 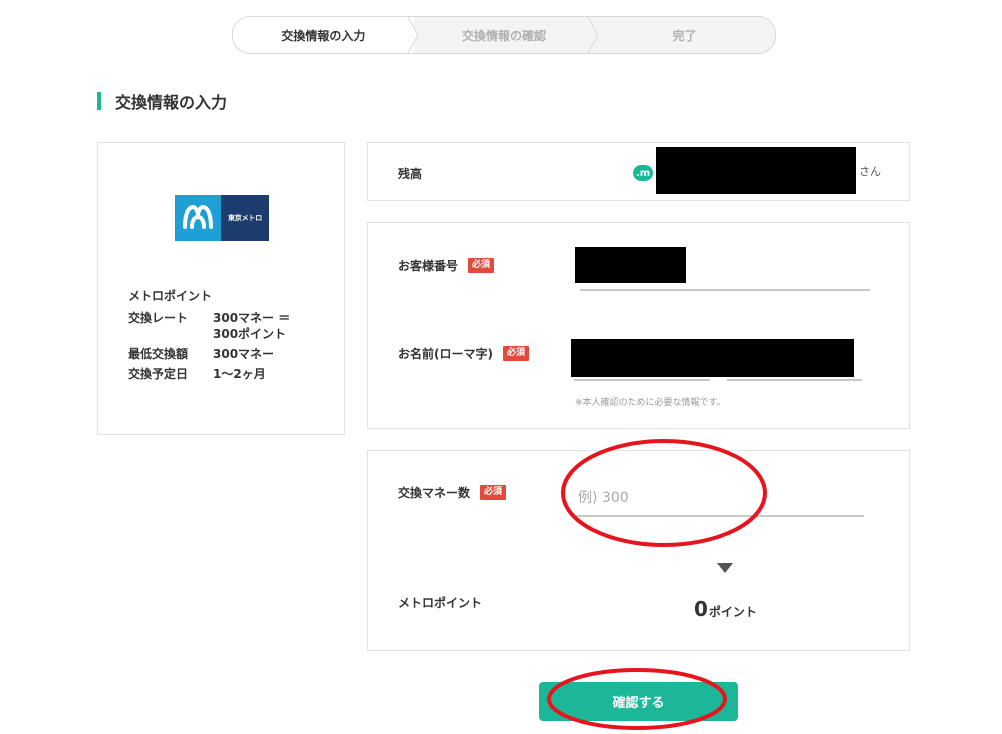 What do you see at coordinates (245, 218) in the screenshot?
I see `metro-logo-text: 東京メトロ` at bounding box center [245, 218].